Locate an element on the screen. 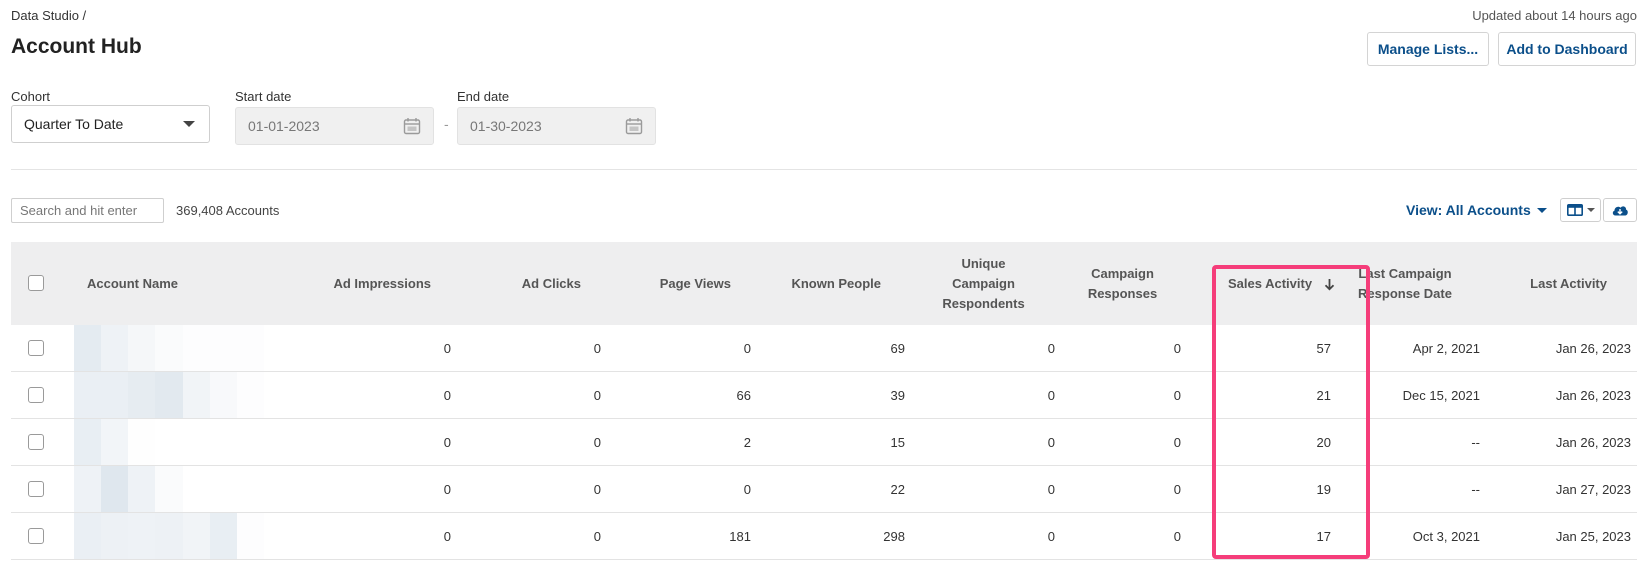 The image size is (1647, 567). section-divider is located at coordinates (824, 169).